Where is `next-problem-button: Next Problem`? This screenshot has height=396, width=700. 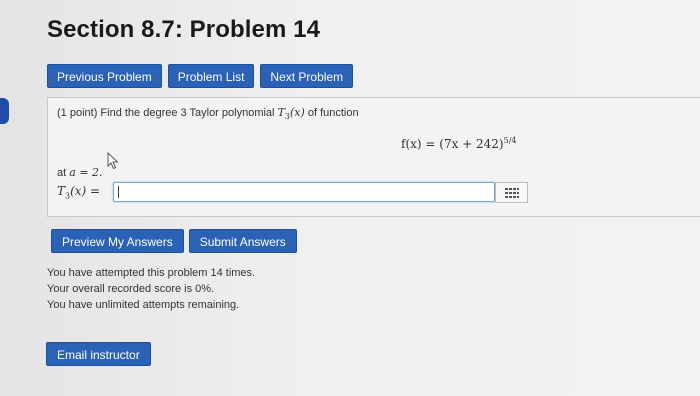 next-problem-button: Next Problem is located at coordinates (307, 76).